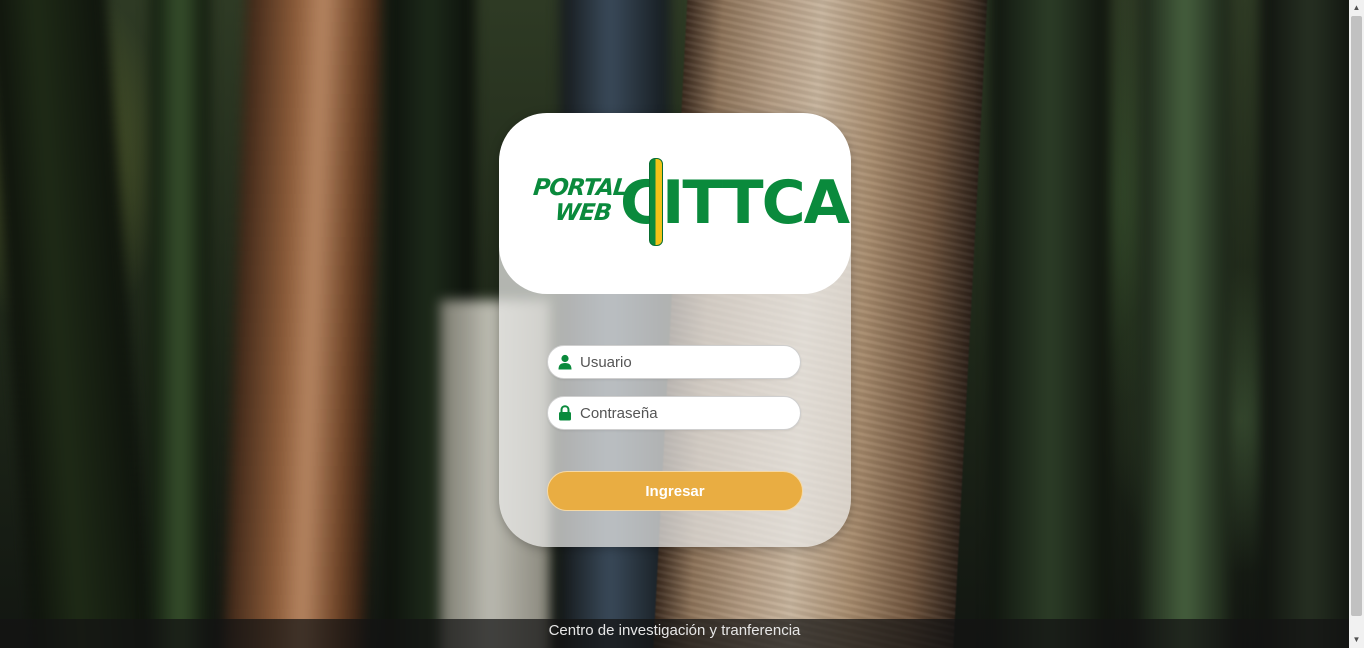  I want to click on lock-icon, so click(565, 413).